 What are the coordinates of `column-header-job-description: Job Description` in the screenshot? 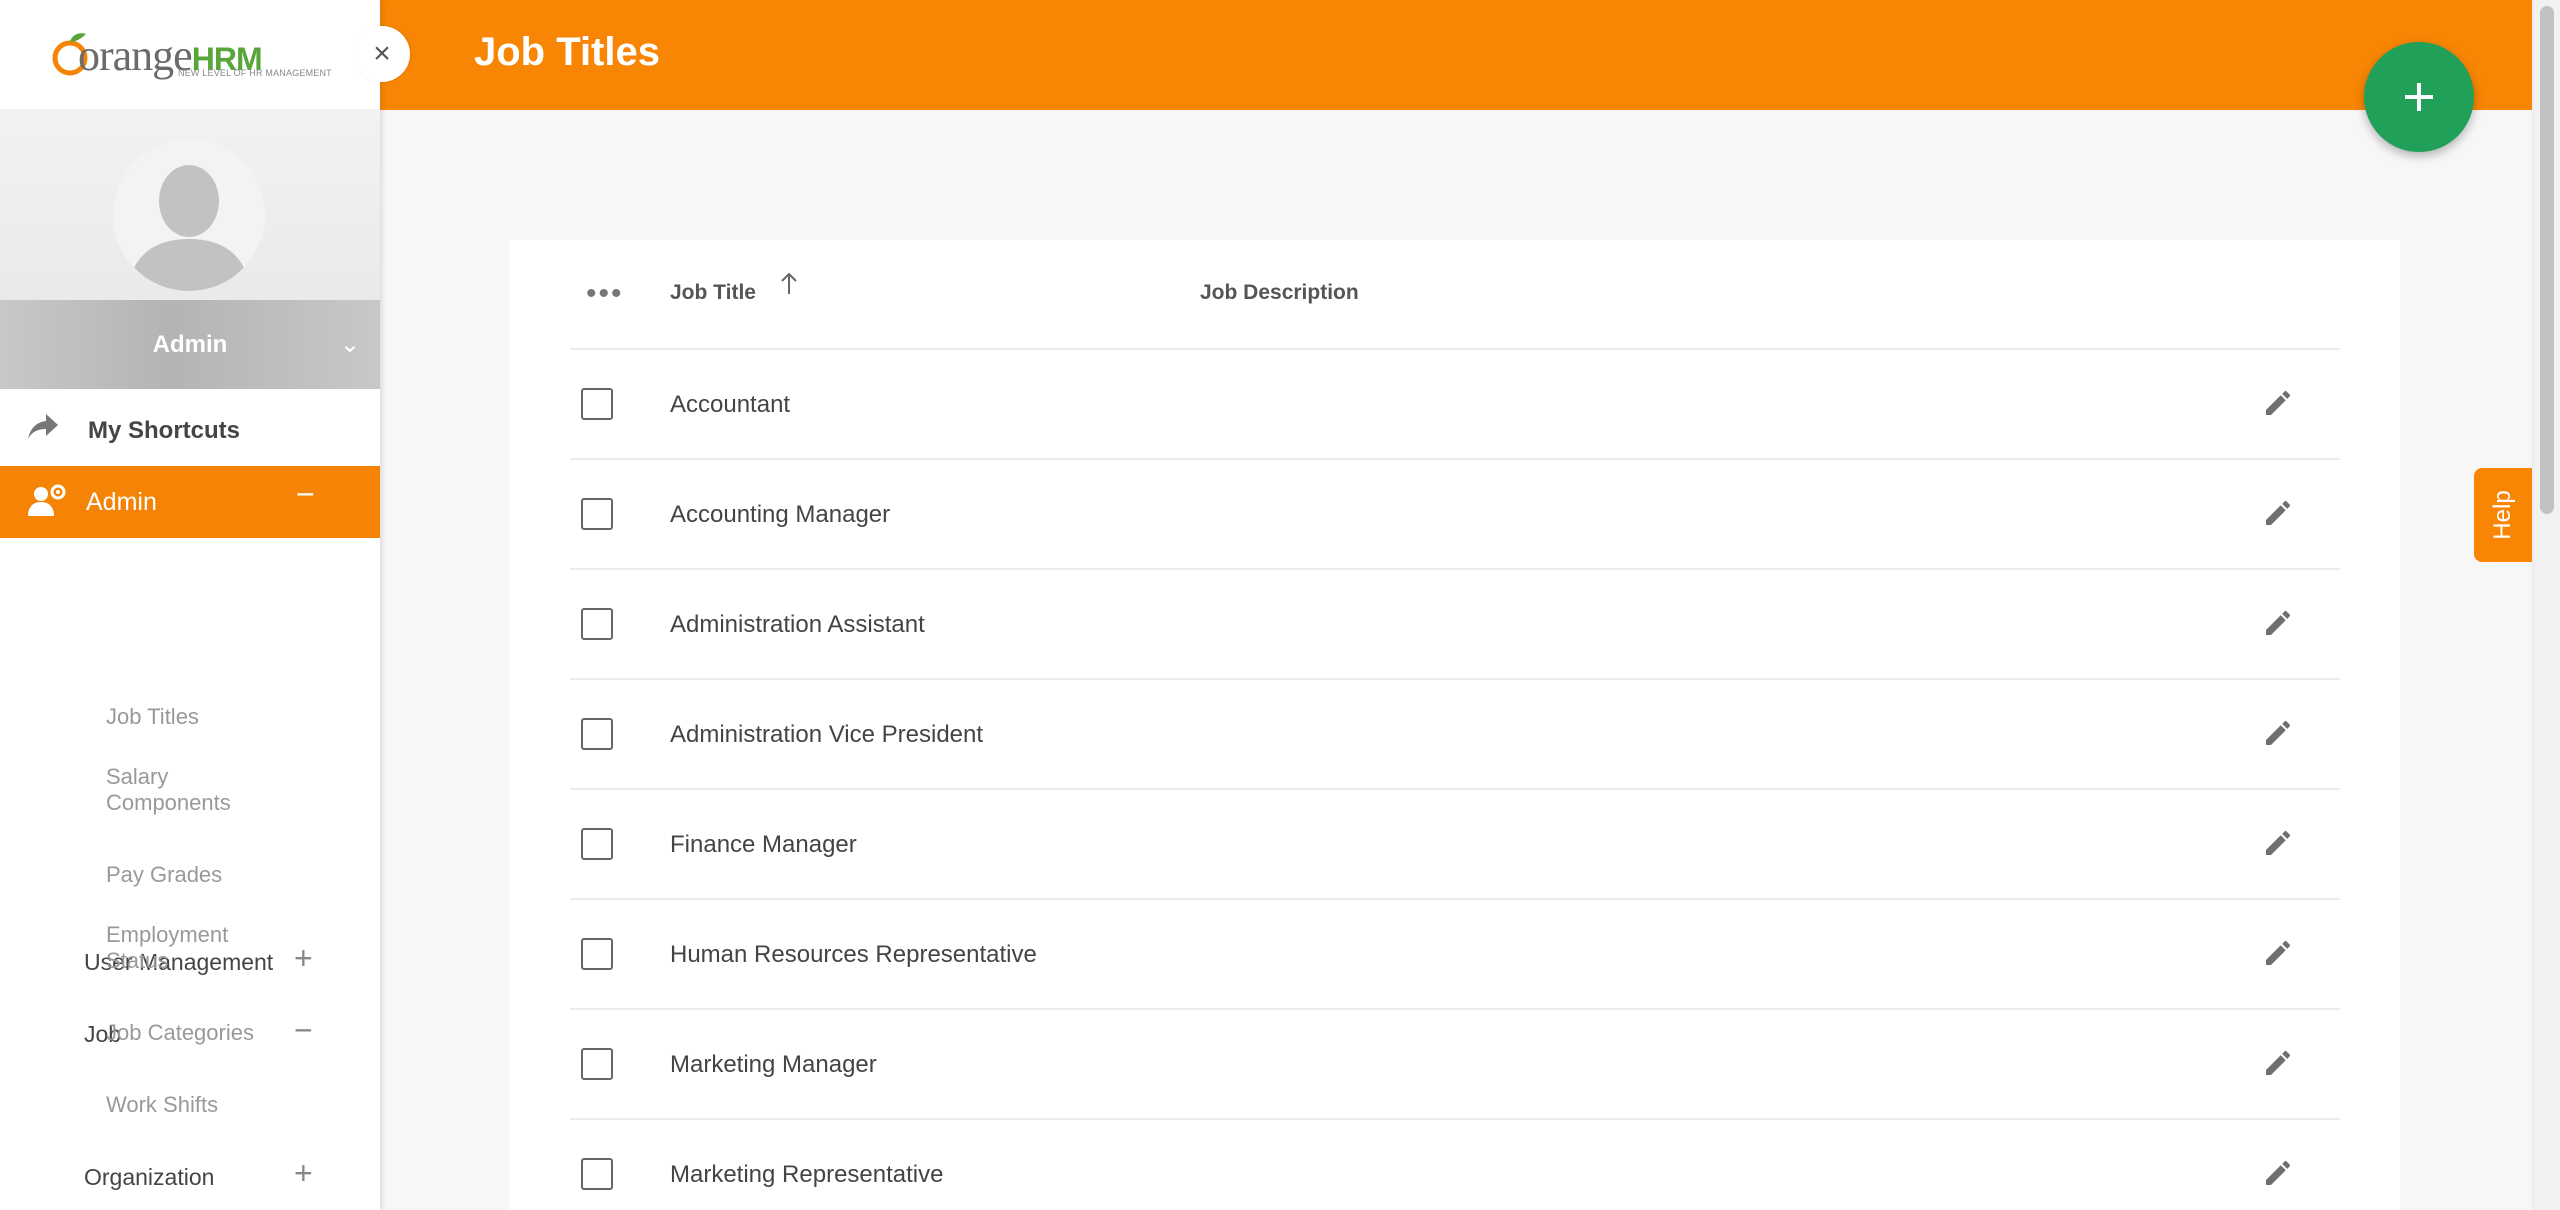 It's located at (1279, 293).